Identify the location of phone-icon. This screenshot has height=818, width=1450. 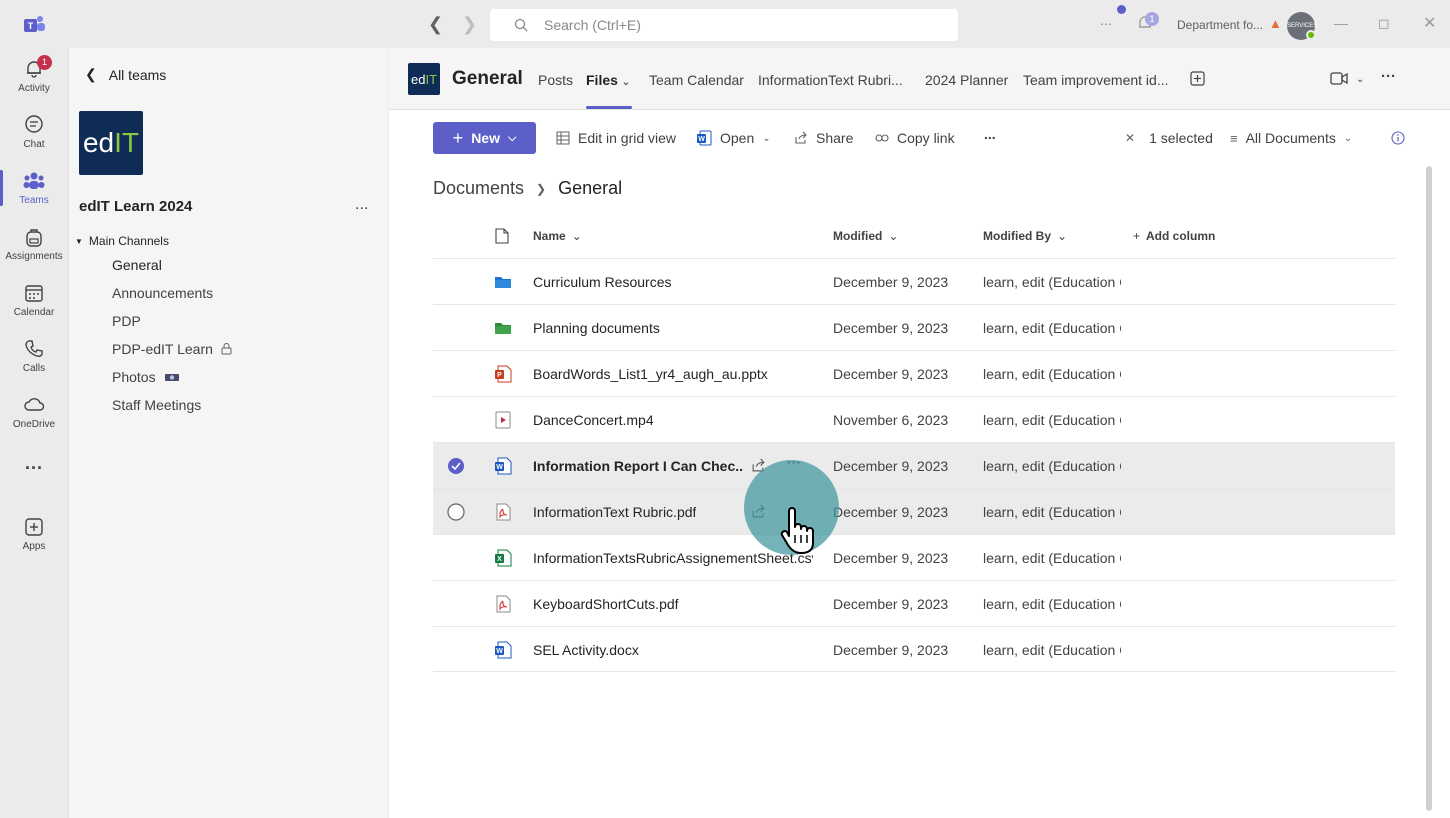
(34, 348).